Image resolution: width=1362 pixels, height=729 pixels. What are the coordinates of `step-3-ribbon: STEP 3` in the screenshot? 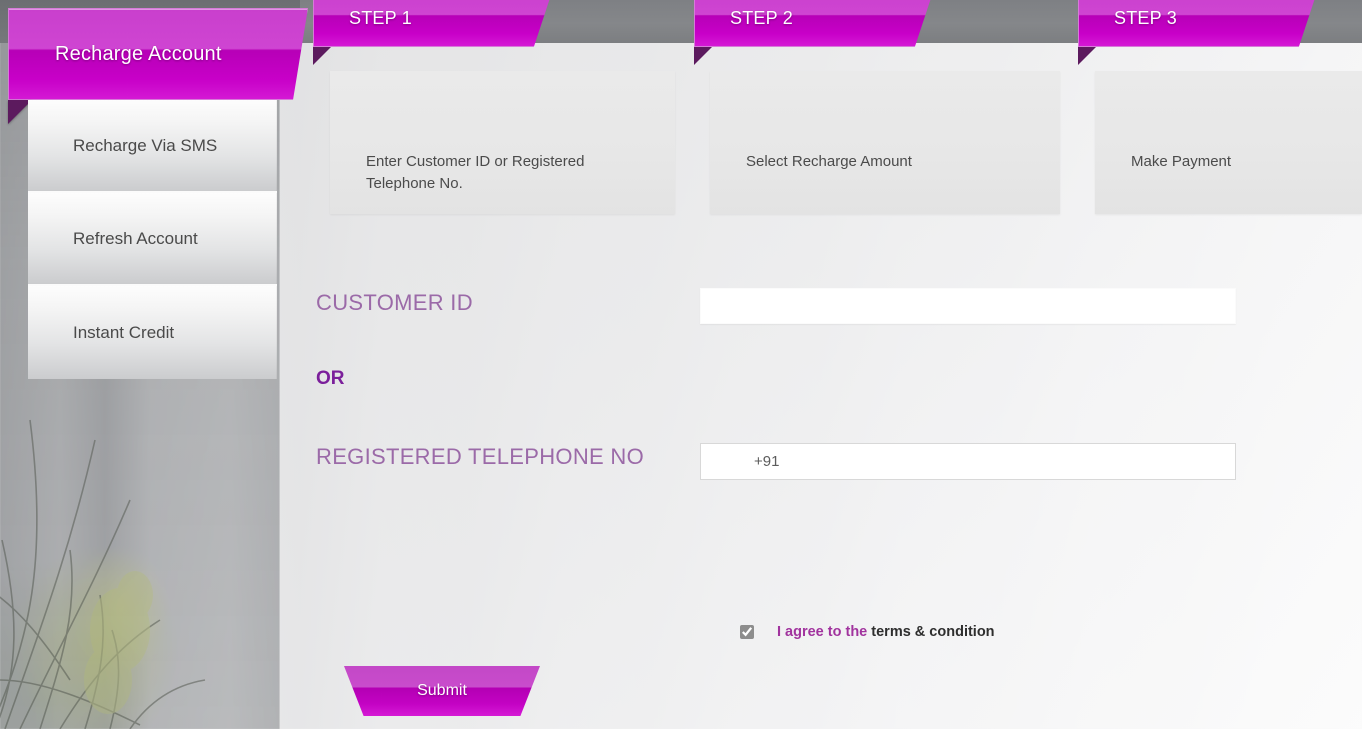 It's located at (1198, 23).